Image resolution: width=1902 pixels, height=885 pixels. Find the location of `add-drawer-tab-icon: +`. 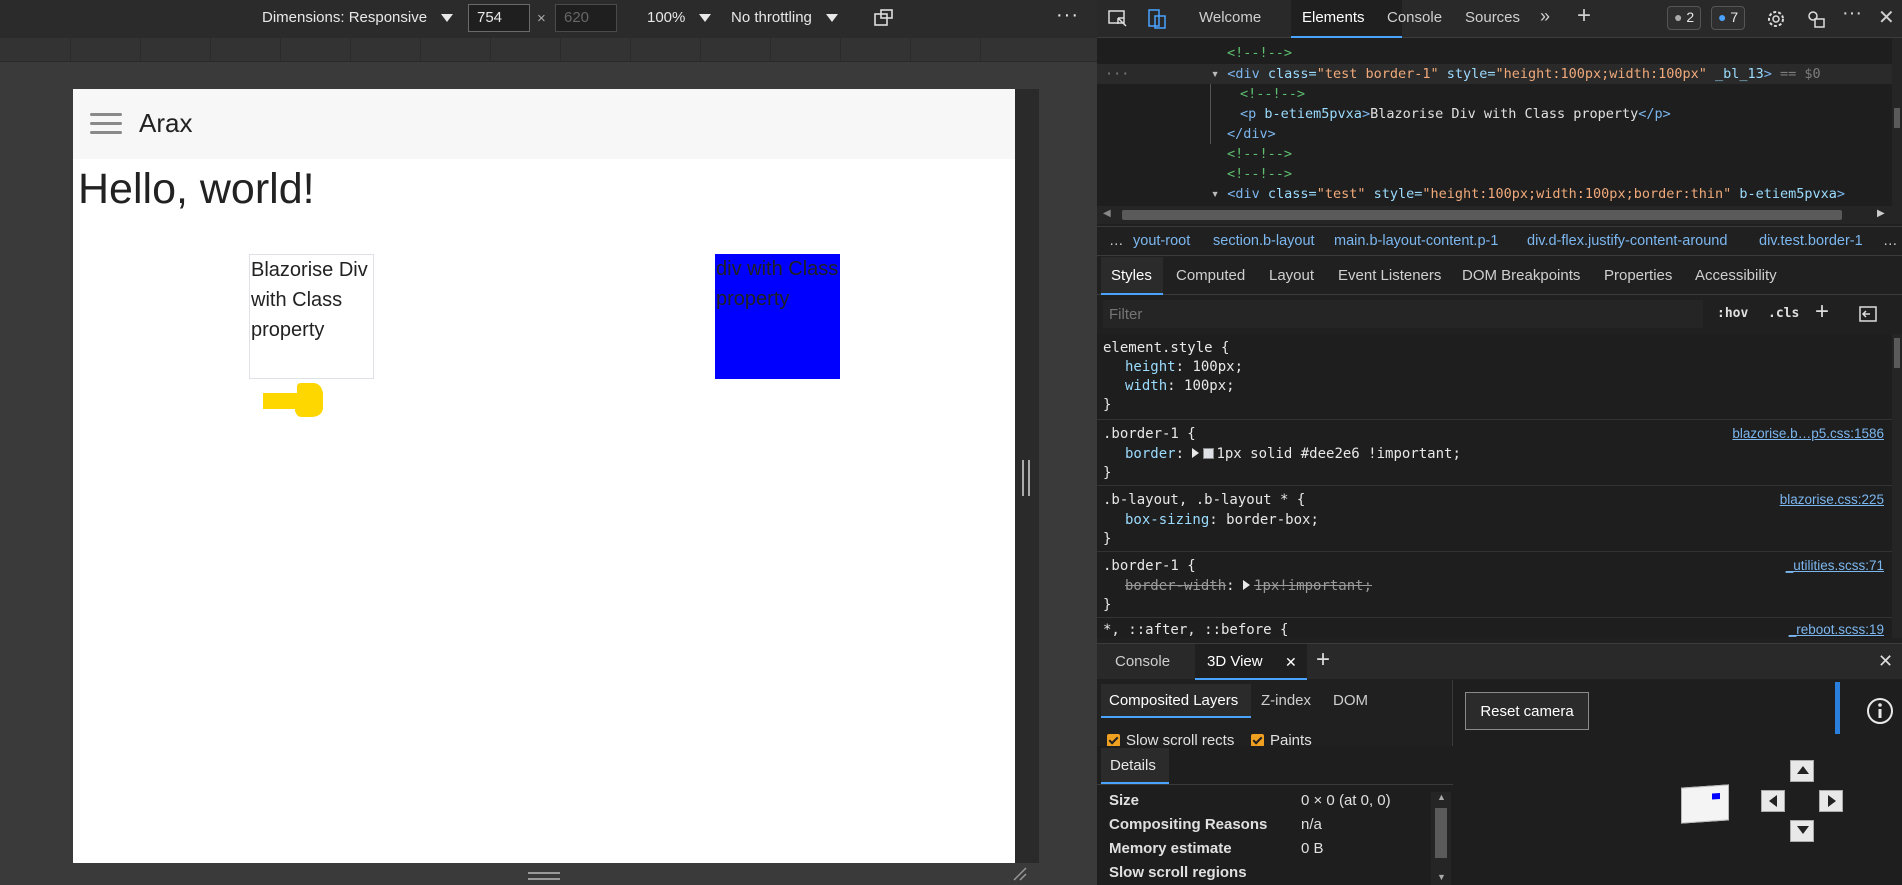

add-drawer-tab-icon: + is located at coordinates (1323, 660).